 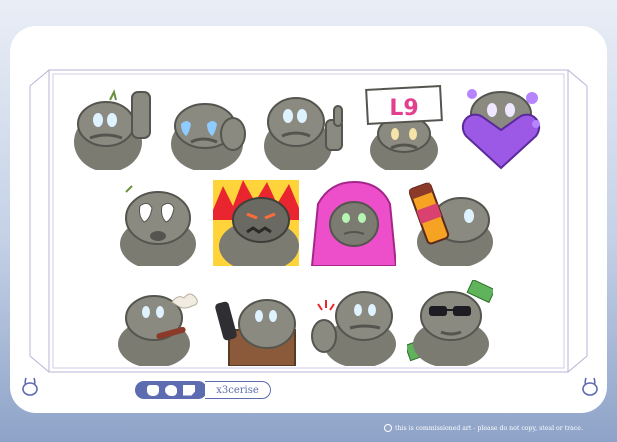 I want to click on twitch-icon, so click(x=189, y=390).